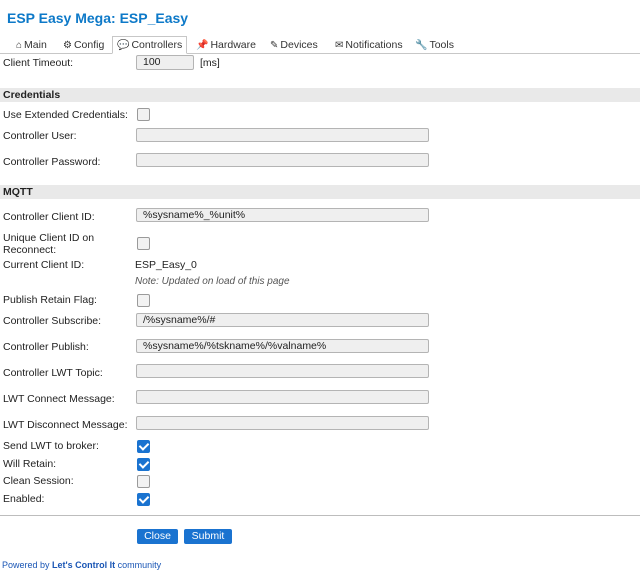 This screenshot has width=640, height=570. Describe the element at coordinates (226, 45) in the screenshot. I see `tab-hardware: 📌 Hardware` at that location.